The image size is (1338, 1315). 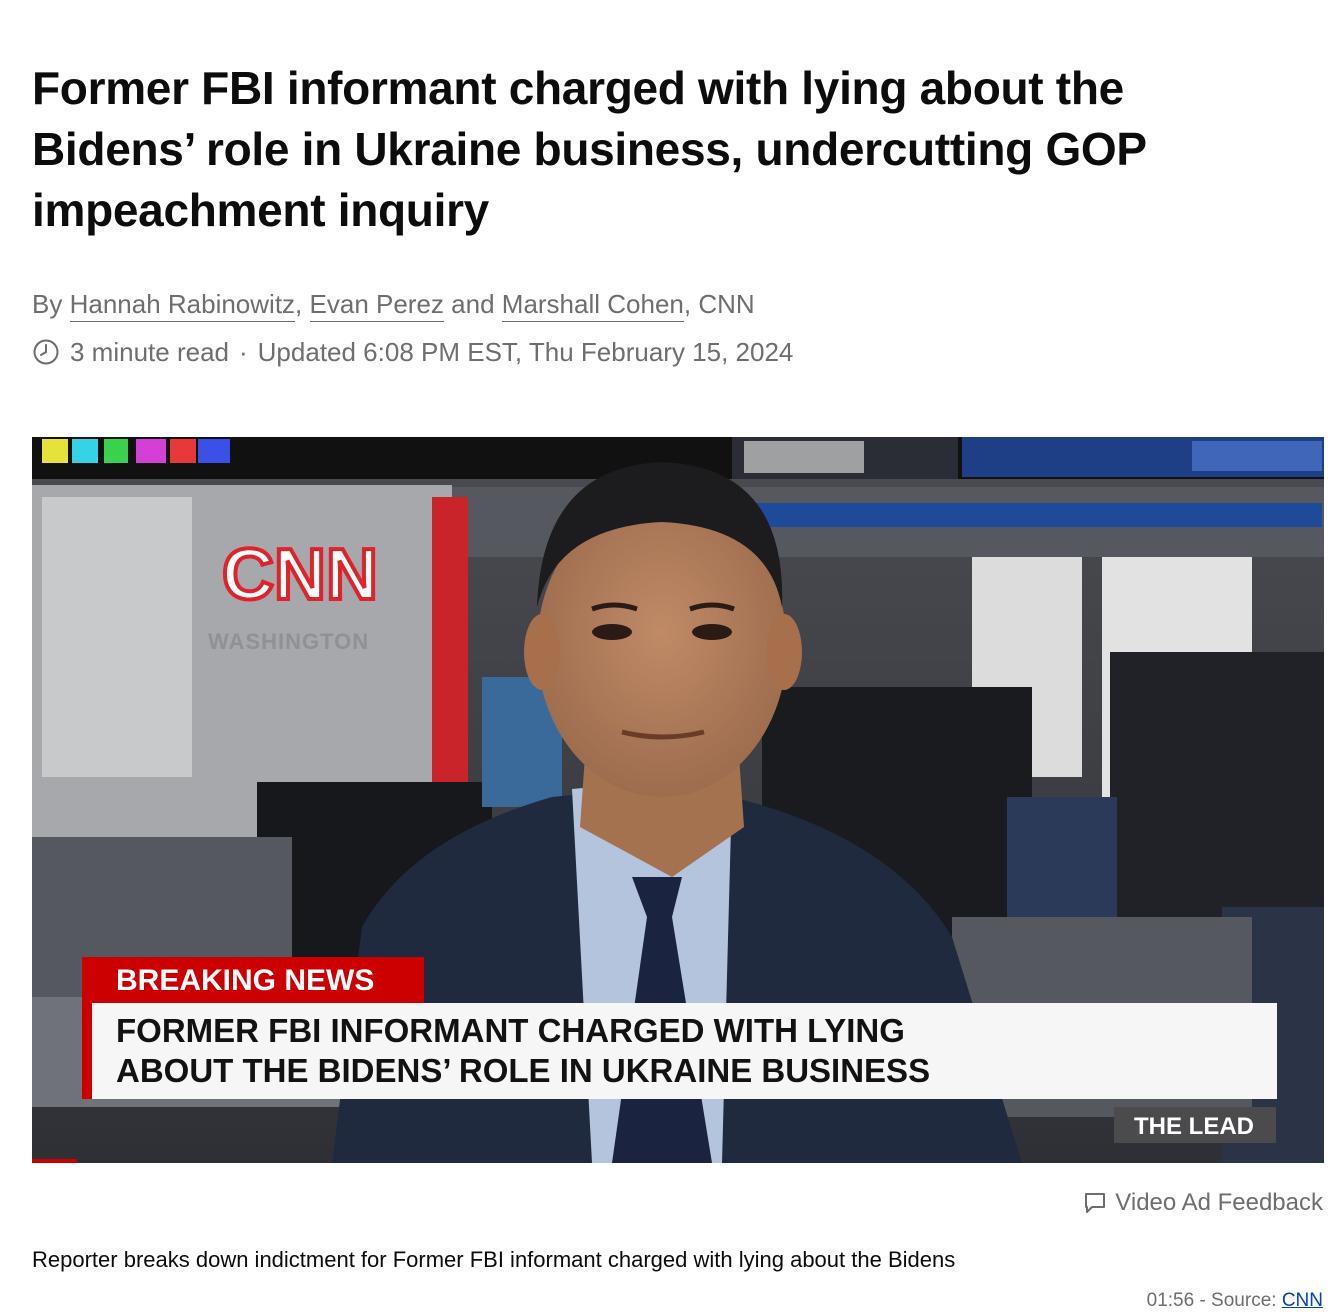 What do you see at coordinates (1170, 1300) in the screenshot?
I see `video-duration: 01:56` at bounding box center [1170, 1300].